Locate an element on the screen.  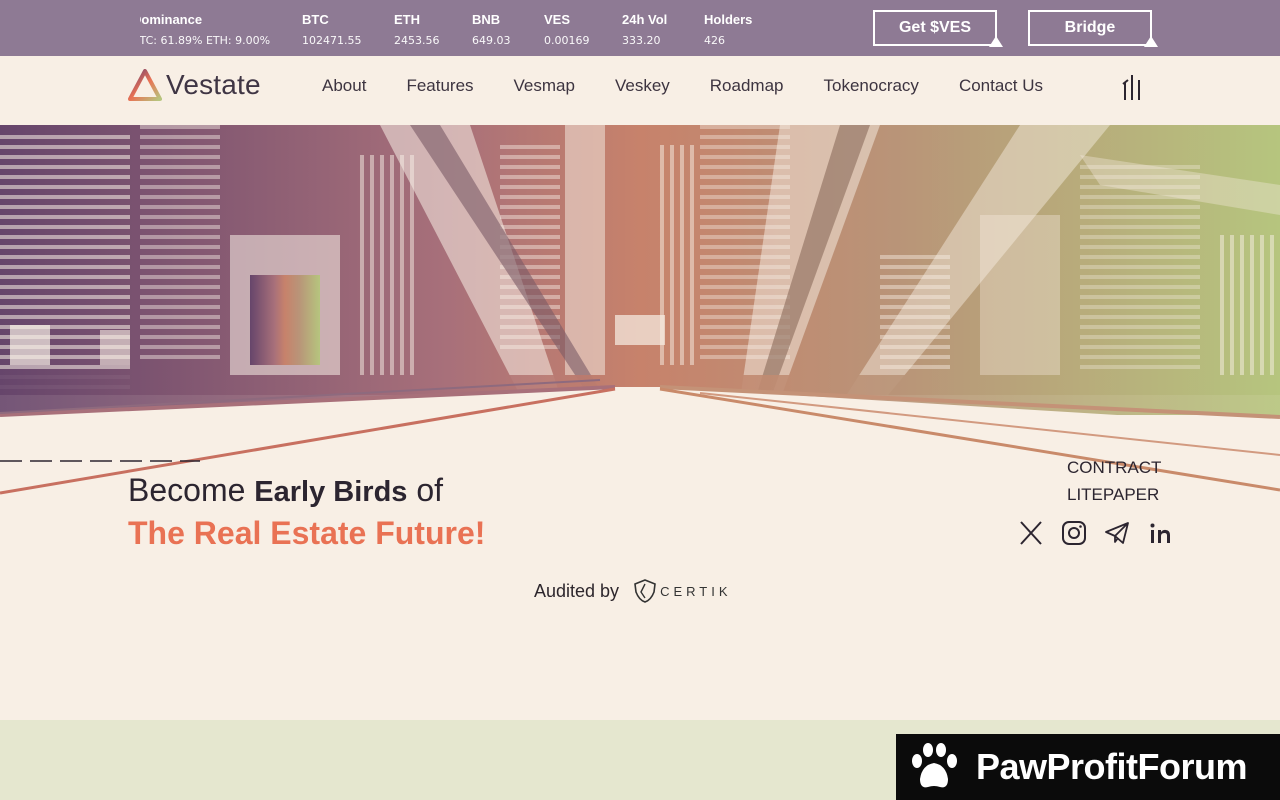
ticker-value: 426 is located at coordinates (714, 40).